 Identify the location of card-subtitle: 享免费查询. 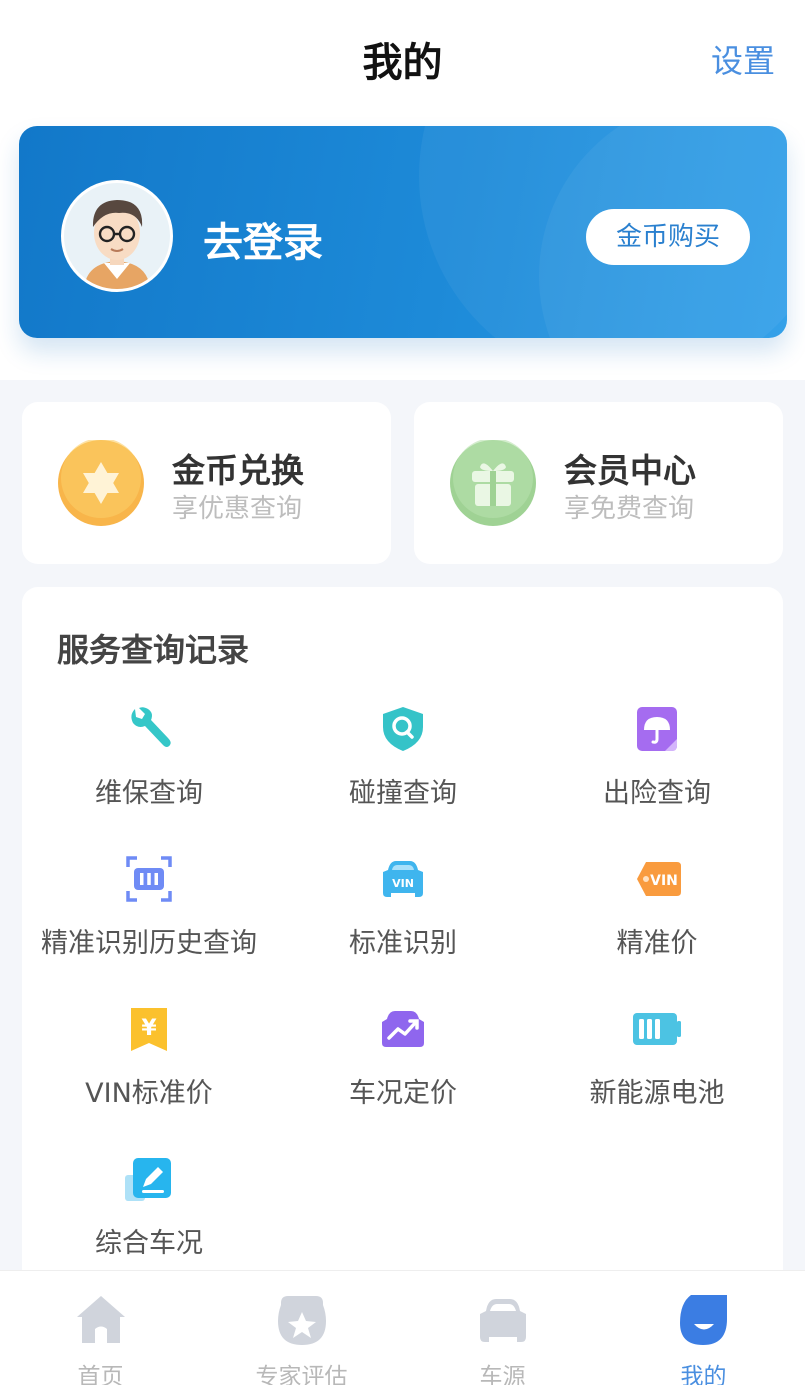
(629, 509).